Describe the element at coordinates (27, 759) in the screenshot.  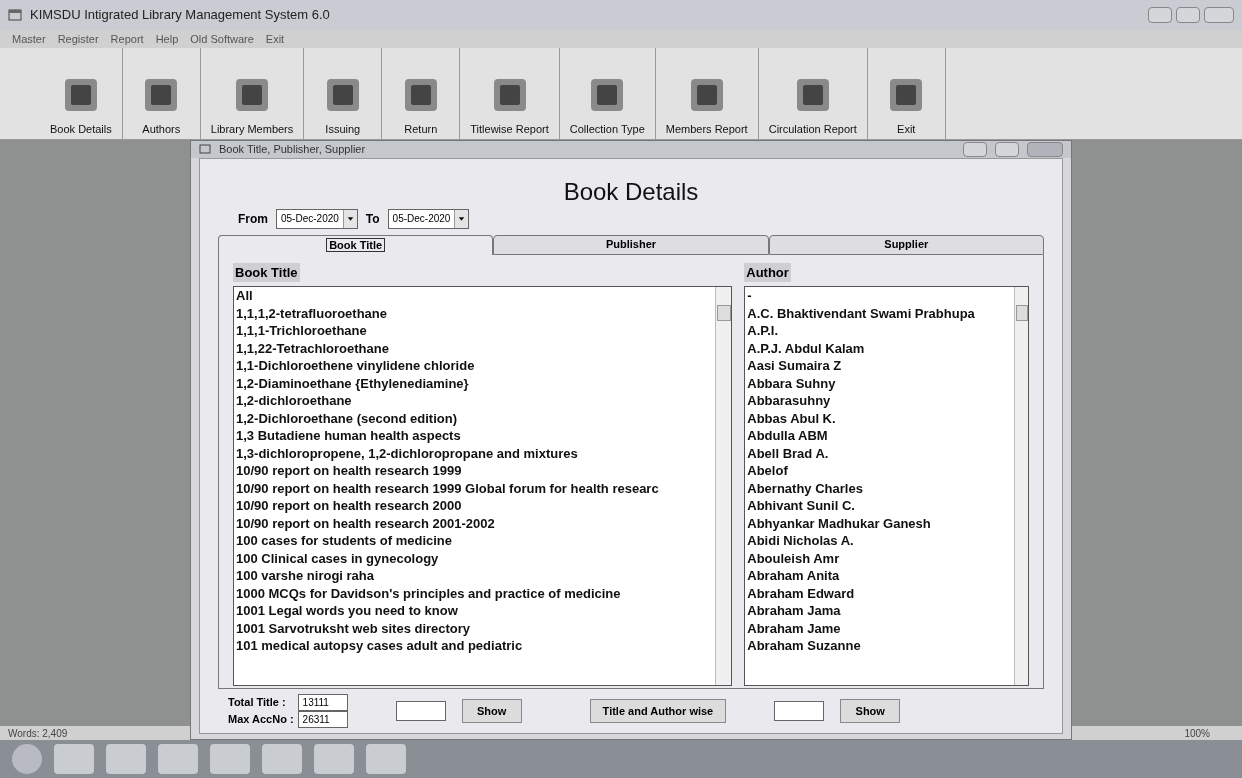
I see `start-button` at that location.